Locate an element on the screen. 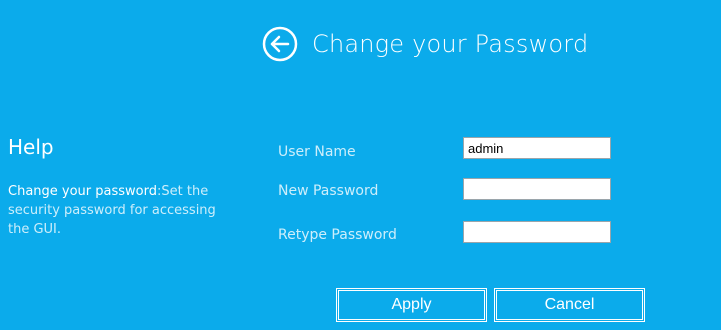 The width and height of the screenshot is (721, 330). page-header: Change your Password is located at coordinates (425, 44).